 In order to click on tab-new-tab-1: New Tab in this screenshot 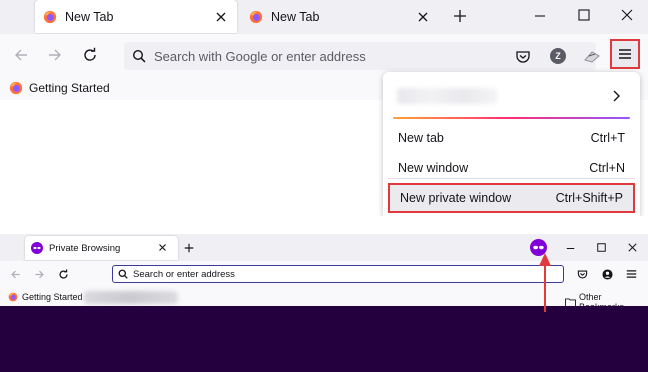, I will do `click(136, 16)`.